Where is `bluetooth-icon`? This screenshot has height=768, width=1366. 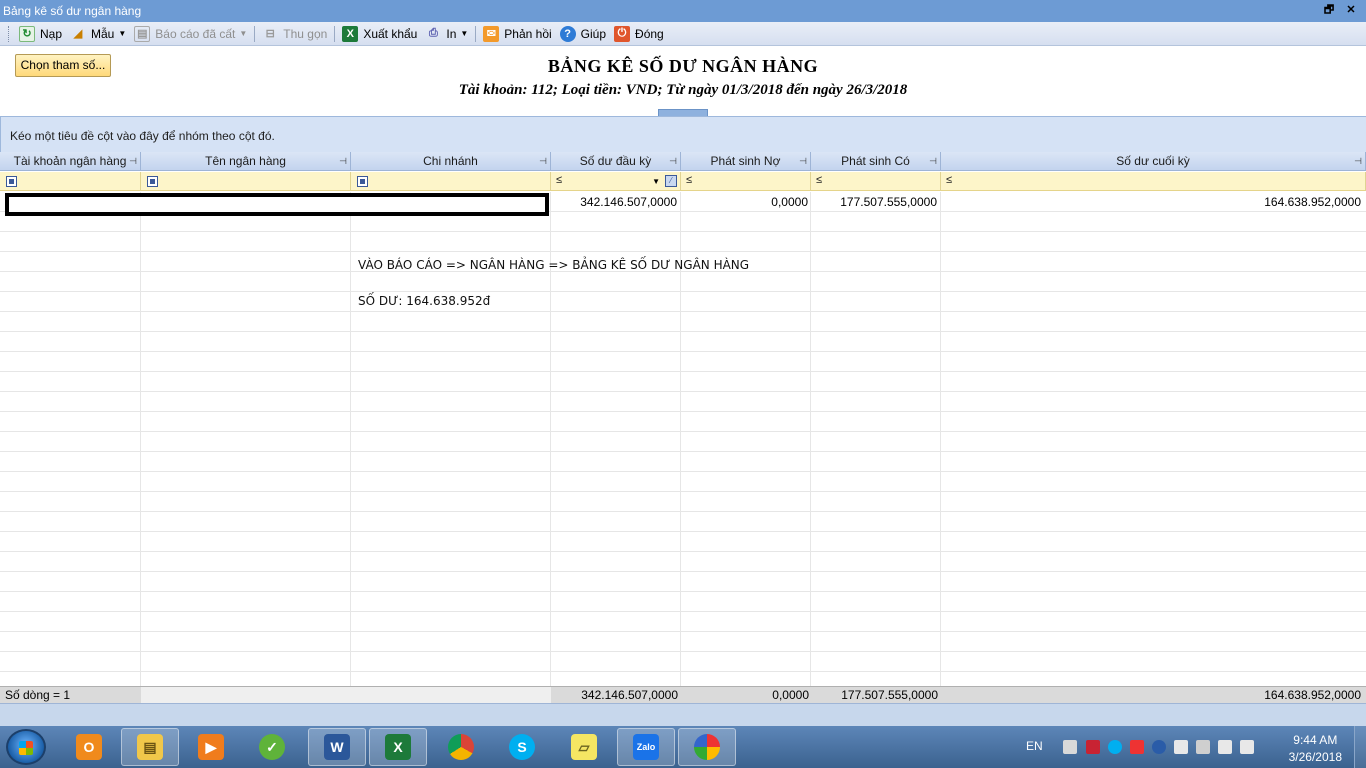 bluetooth-icon is located at coordinates (1159, 747).